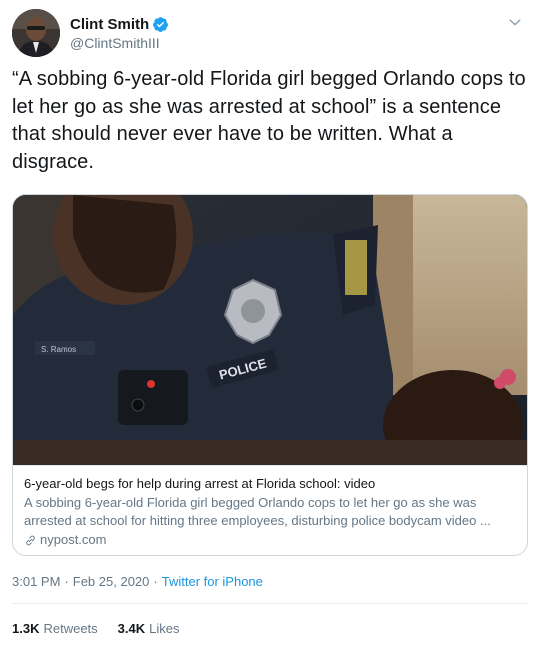  I want to click on tweet-header: Clint Smith @ClintSmithIII, so click(270, 33).